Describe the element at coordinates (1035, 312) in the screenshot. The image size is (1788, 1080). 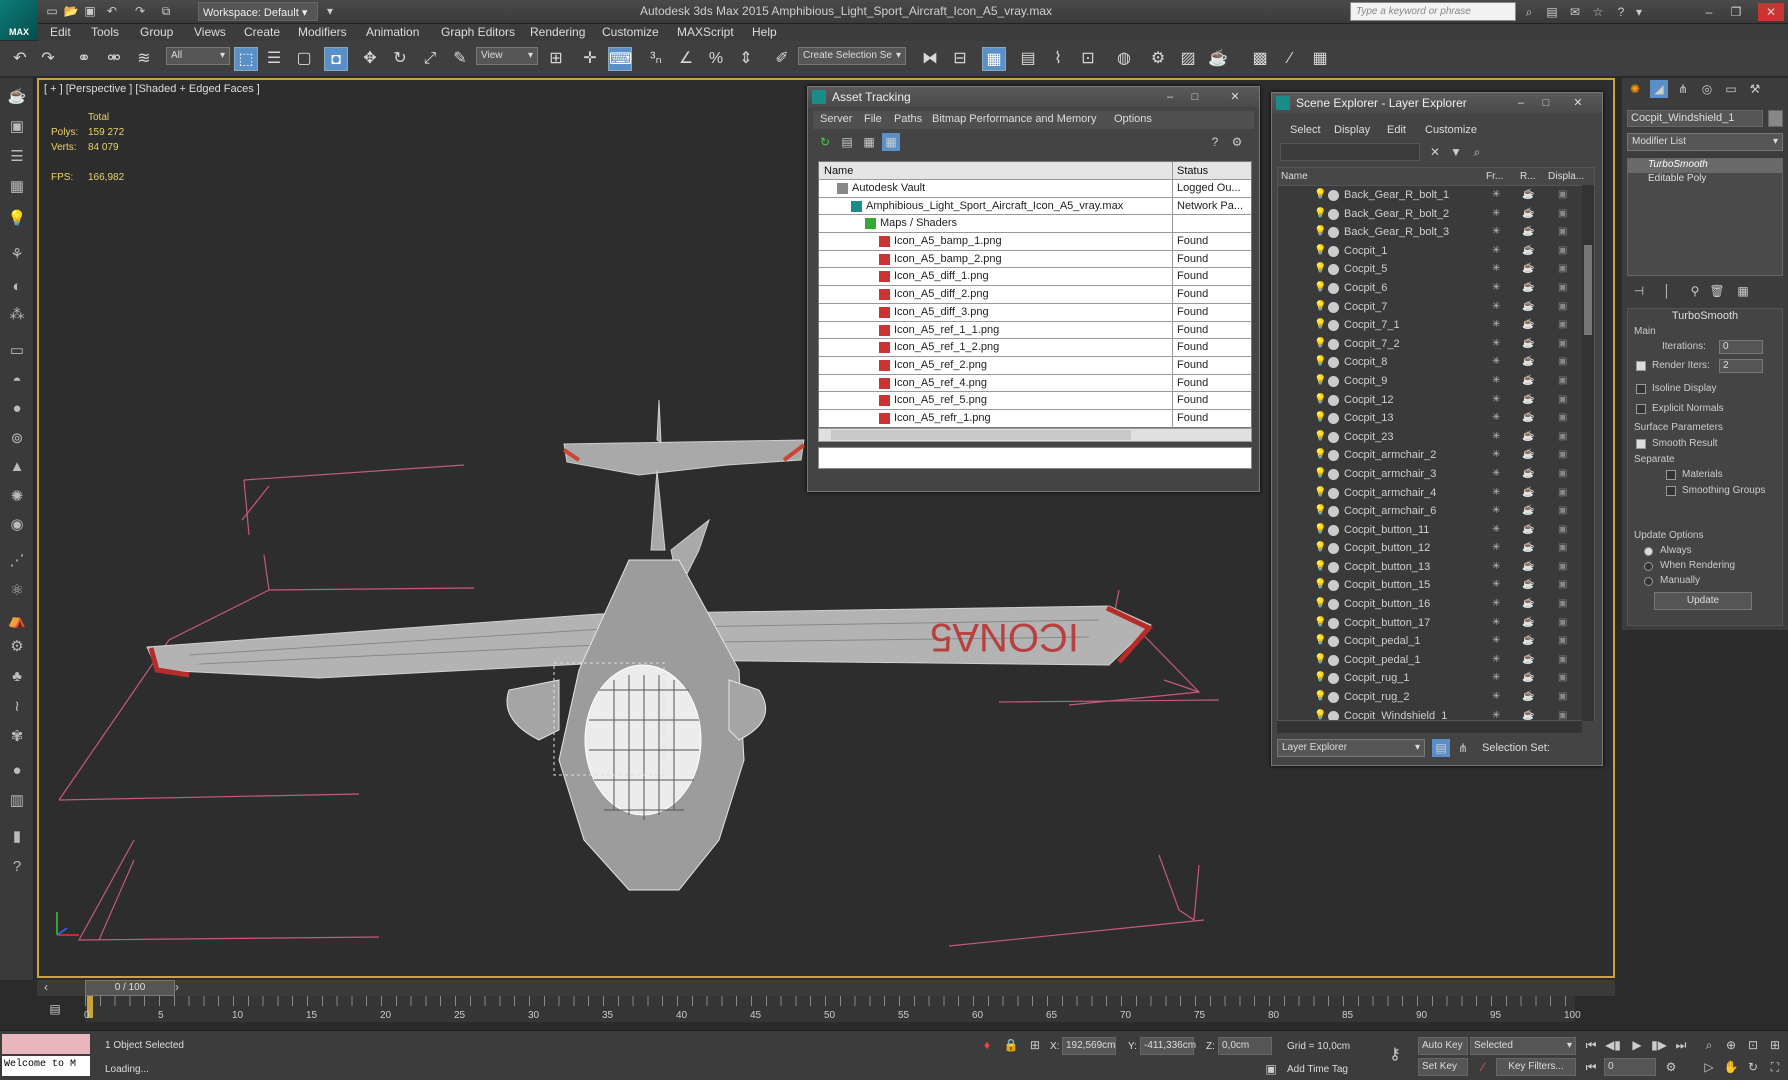
I see `asset-row: Icon_A5_diff_3.png Found` at that location.